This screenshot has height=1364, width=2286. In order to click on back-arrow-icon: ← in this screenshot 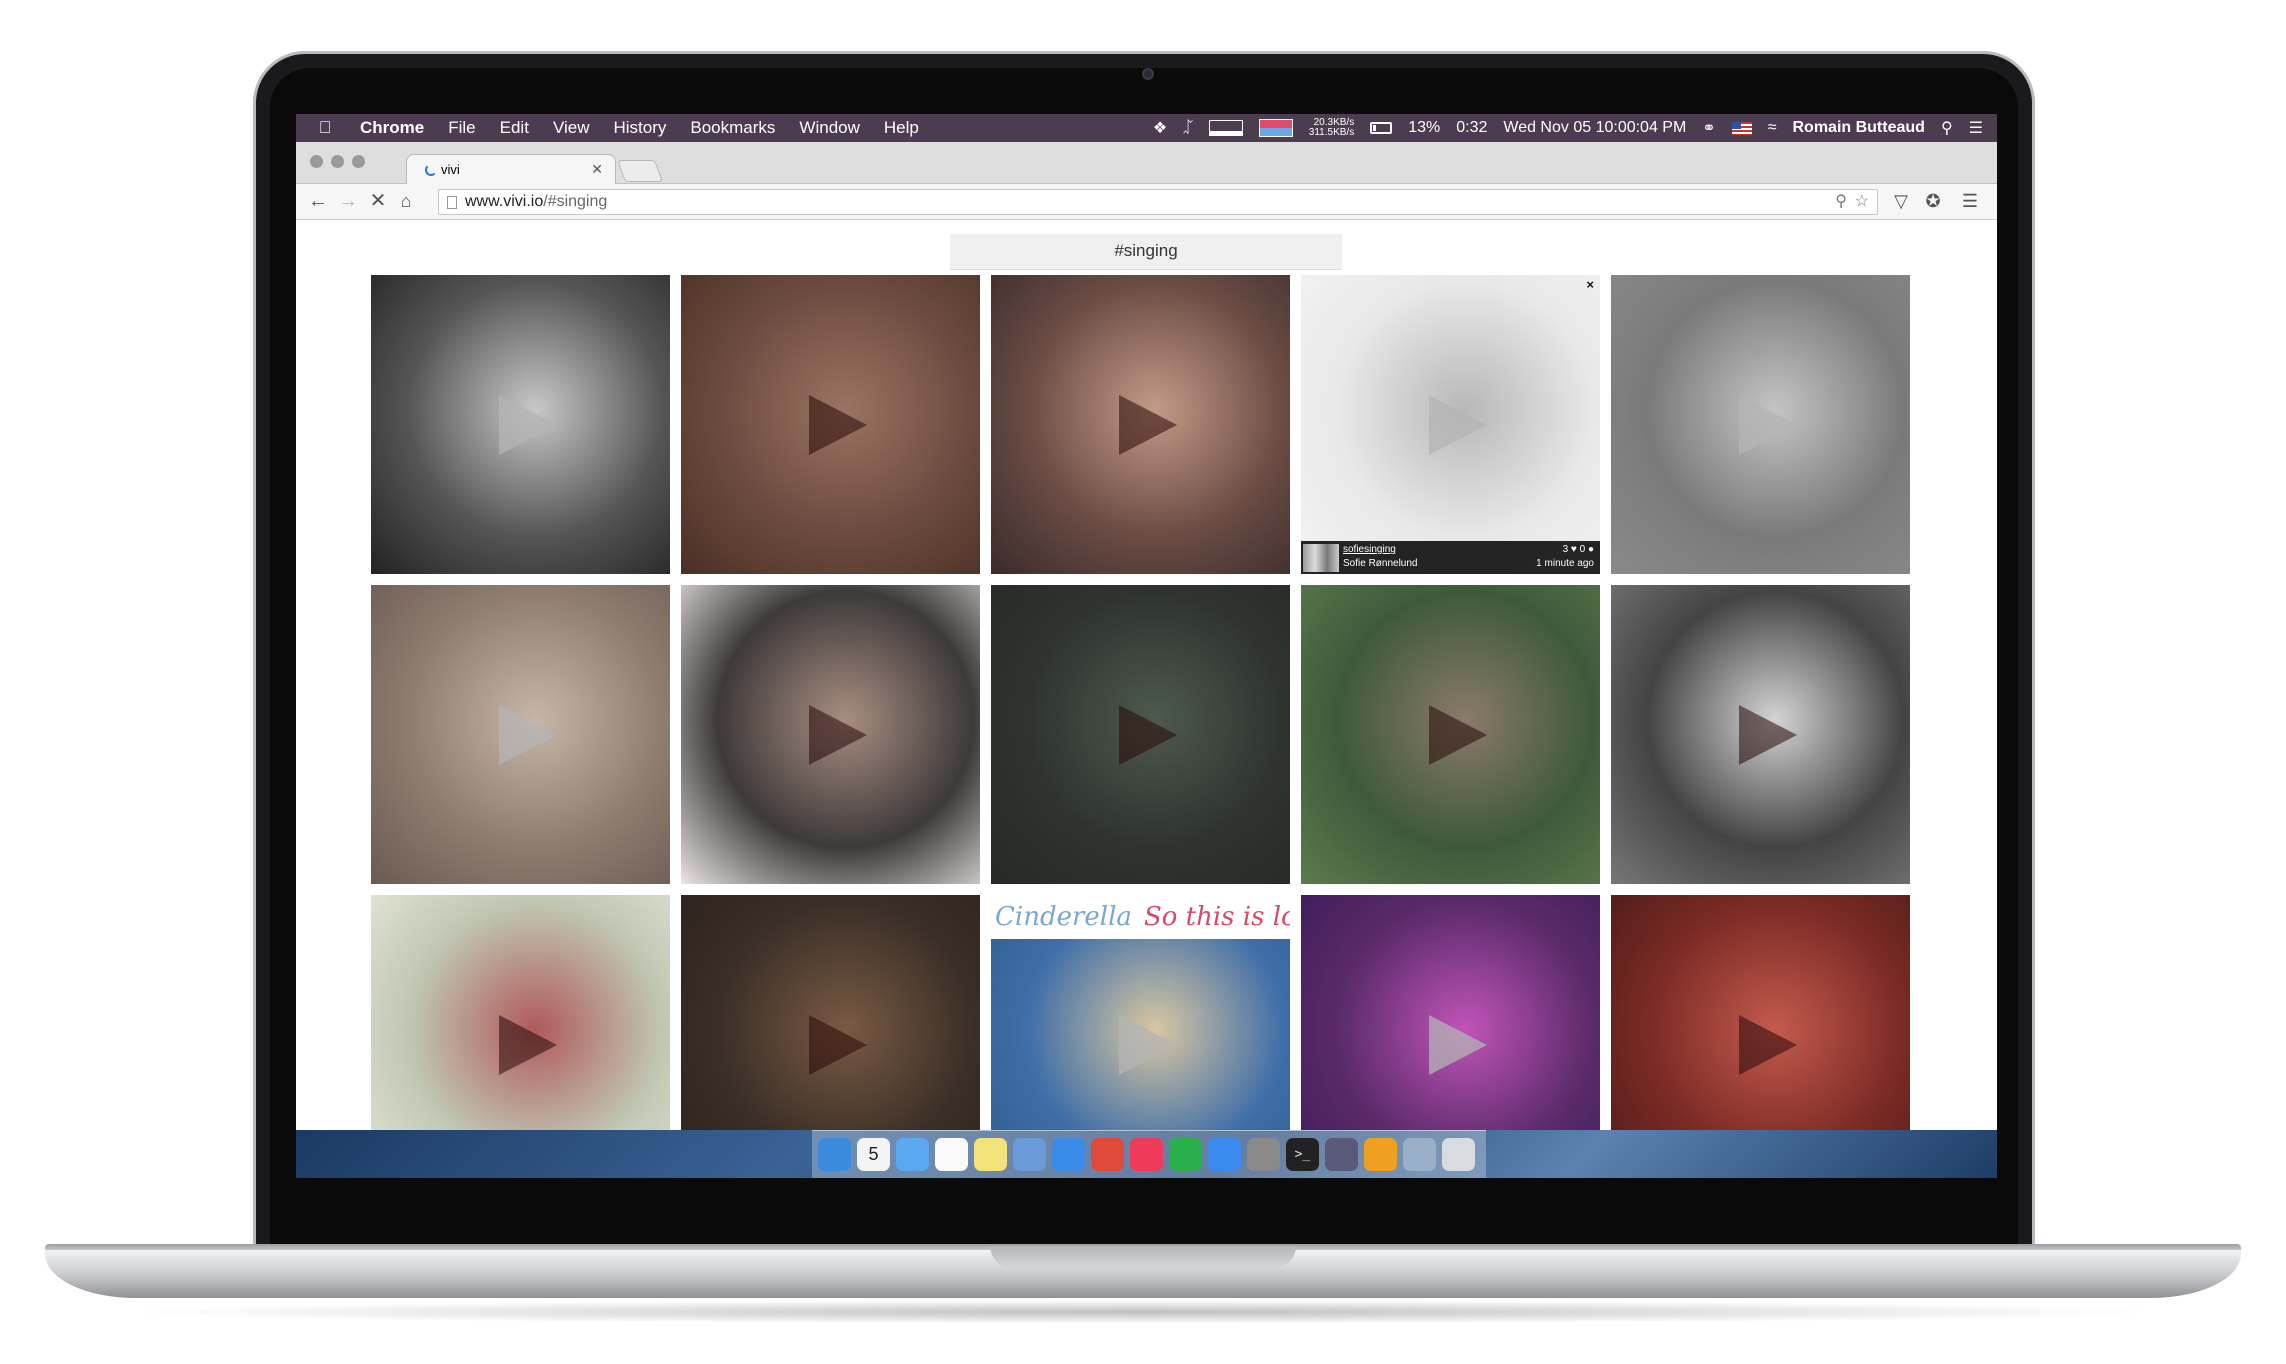, I will do `click(318, 201)`.